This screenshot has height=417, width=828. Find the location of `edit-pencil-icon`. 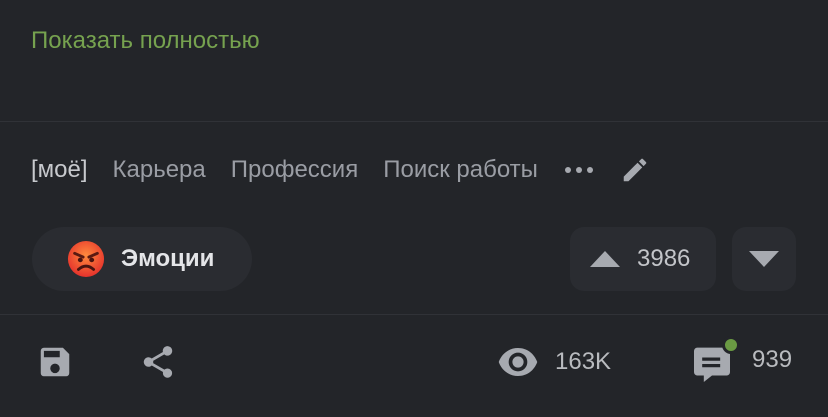

edit-pencil-icon is located at coordinates (635, 170).